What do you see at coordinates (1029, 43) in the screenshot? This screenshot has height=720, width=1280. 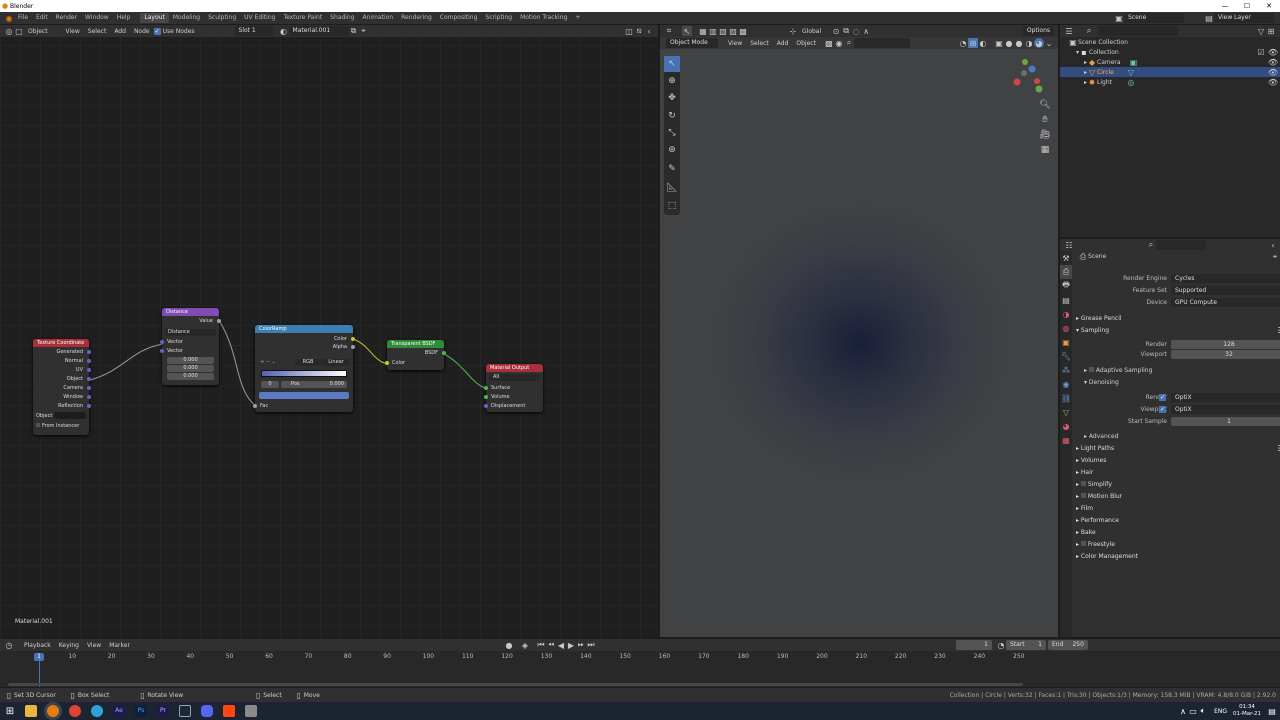 I see `shading-material-icon: ◑` at bounding box center [1029, 43].